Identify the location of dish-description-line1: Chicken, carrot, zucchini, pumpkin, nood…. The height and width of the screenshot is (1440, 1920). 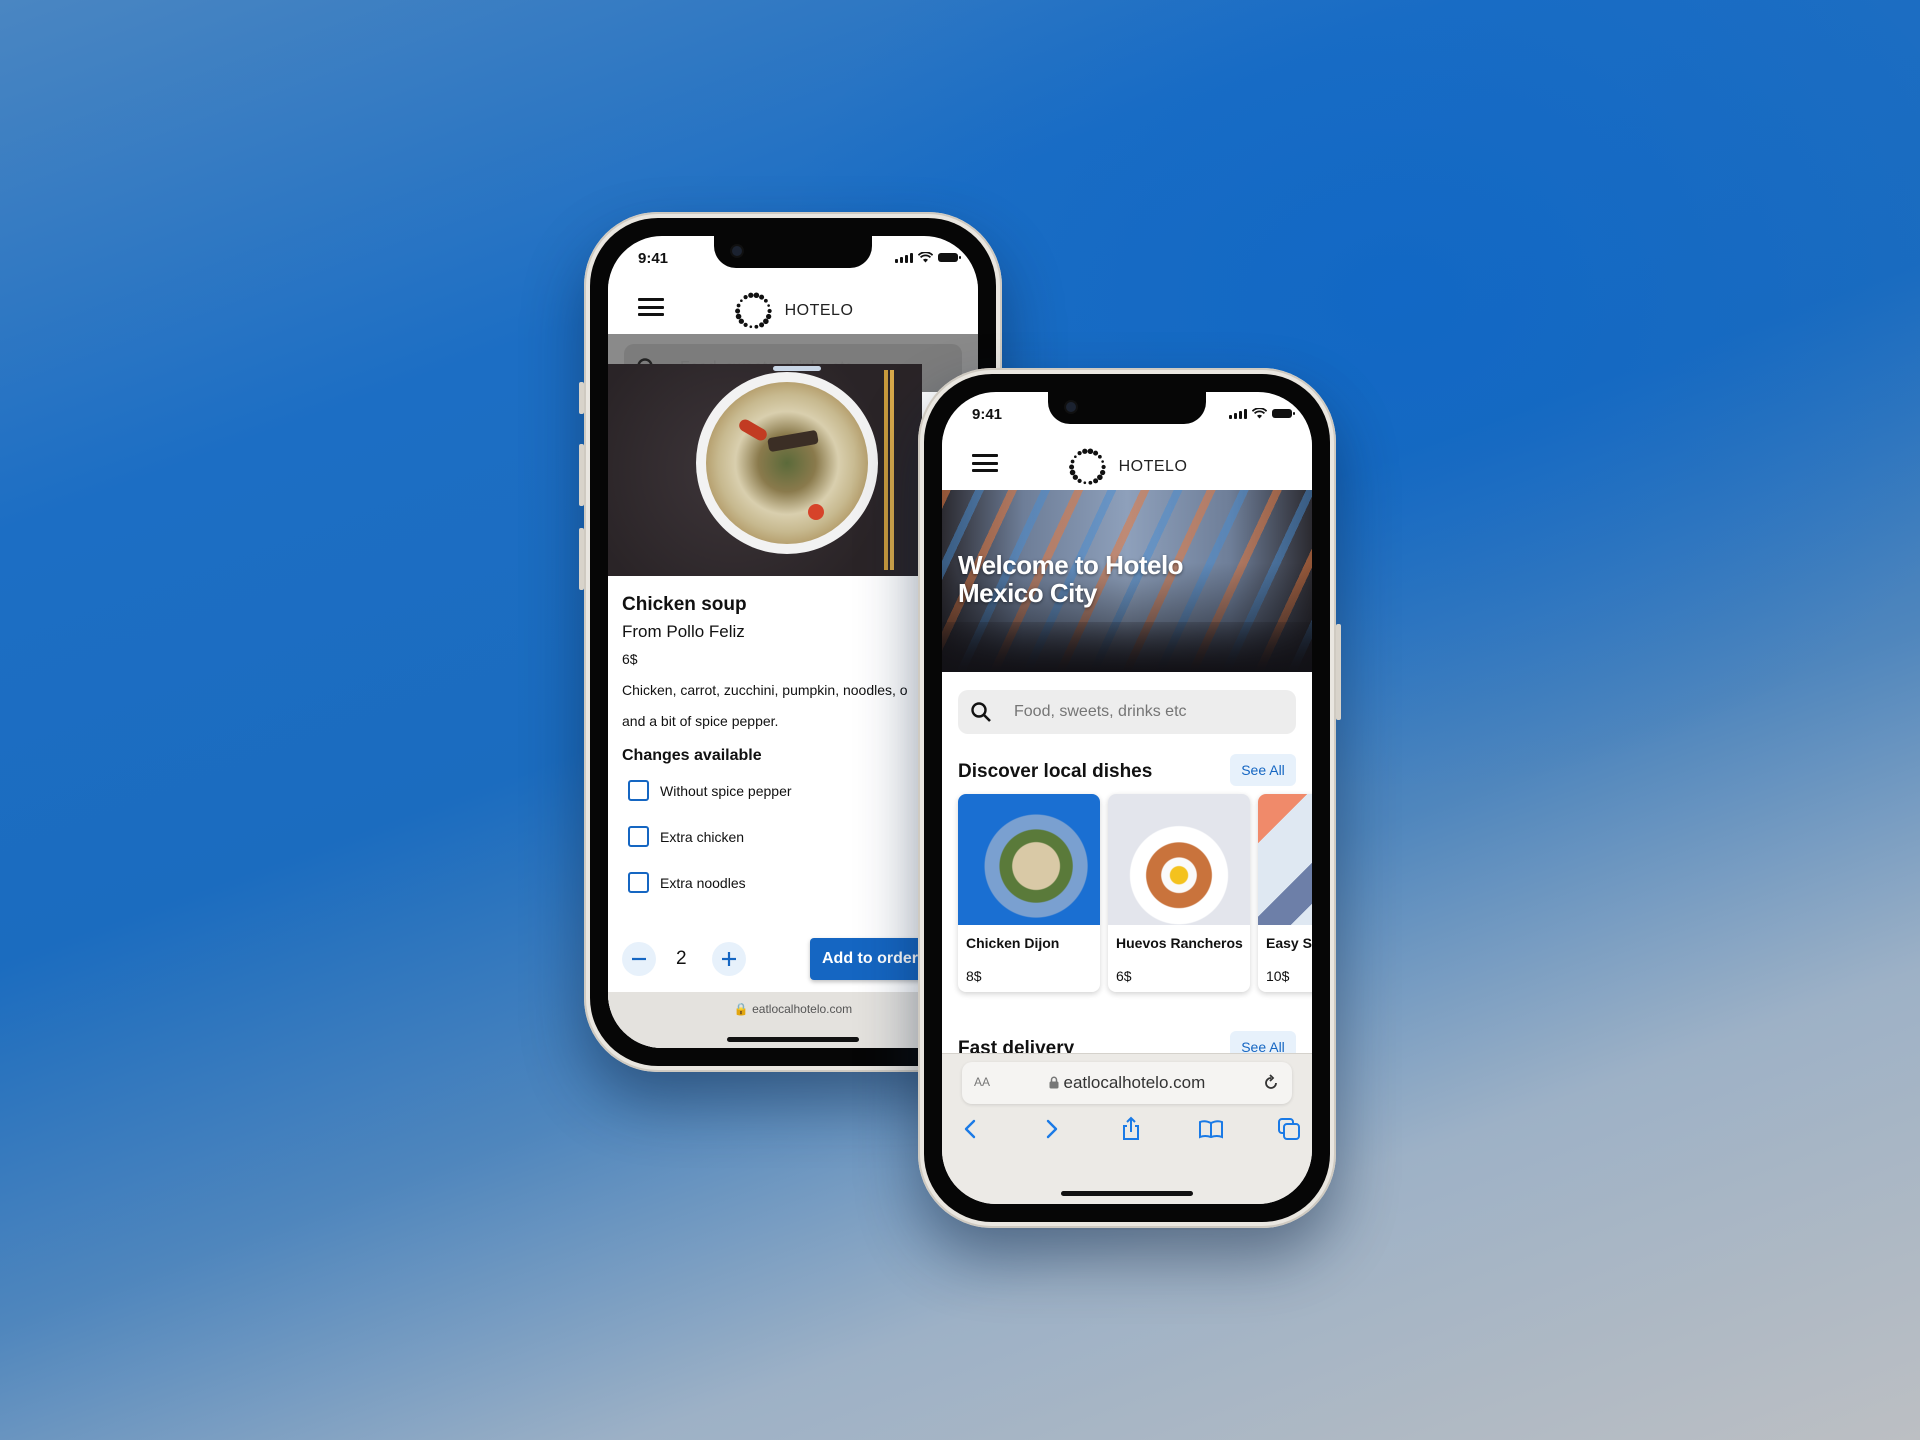
(765, 690).